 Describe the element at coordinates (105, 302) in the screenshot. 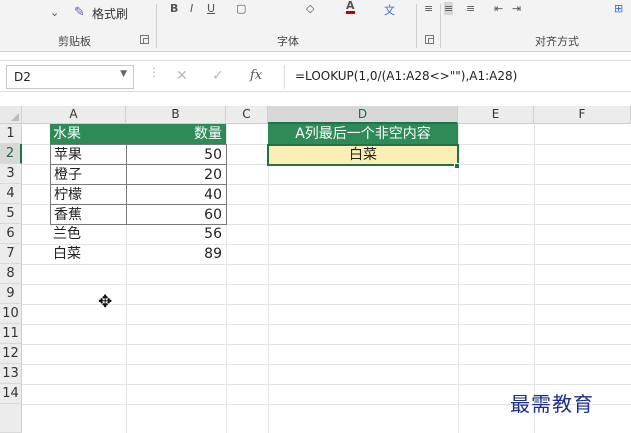

I see `cell-select-cursor-icon: ✥` at that location.